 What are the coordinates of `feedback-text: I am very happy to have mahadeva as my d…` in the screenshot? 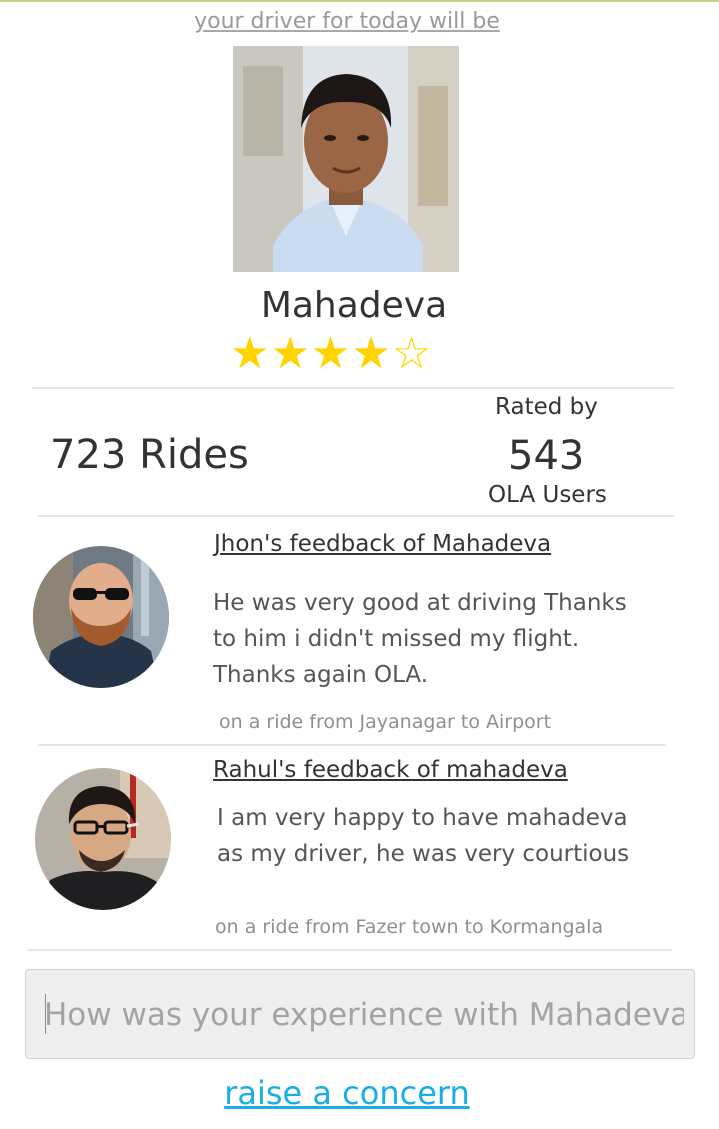 It's located at (423, 836).